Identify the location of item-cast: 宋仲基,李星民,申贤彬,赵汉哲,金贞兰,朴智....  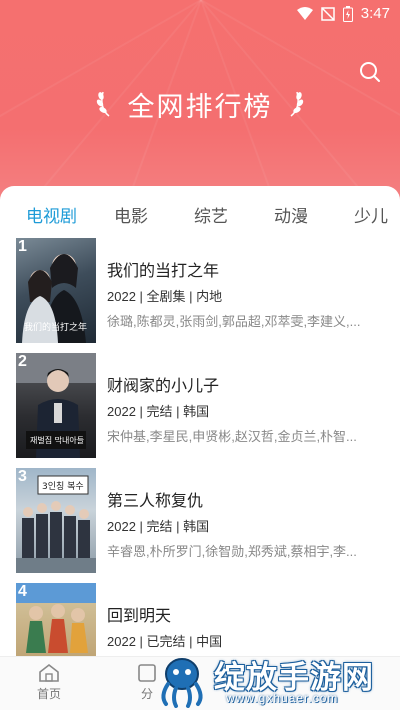
(232, 436).